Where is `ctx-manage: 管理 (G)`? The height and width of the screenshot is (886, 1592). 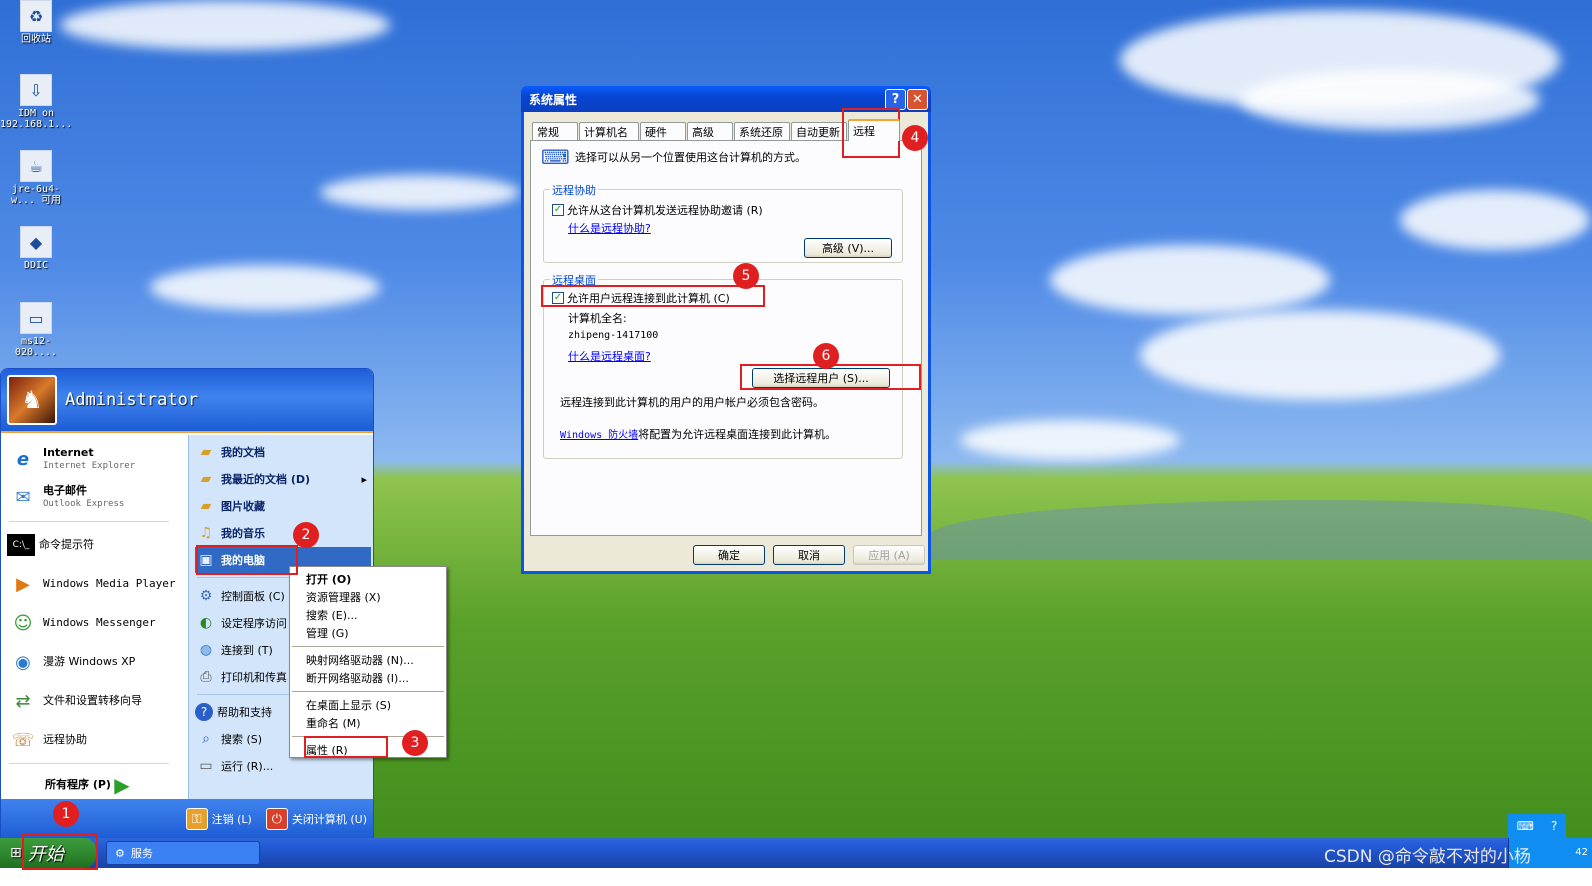
ctx-manage: 管理 (G) is located at coordinates (368, 633).